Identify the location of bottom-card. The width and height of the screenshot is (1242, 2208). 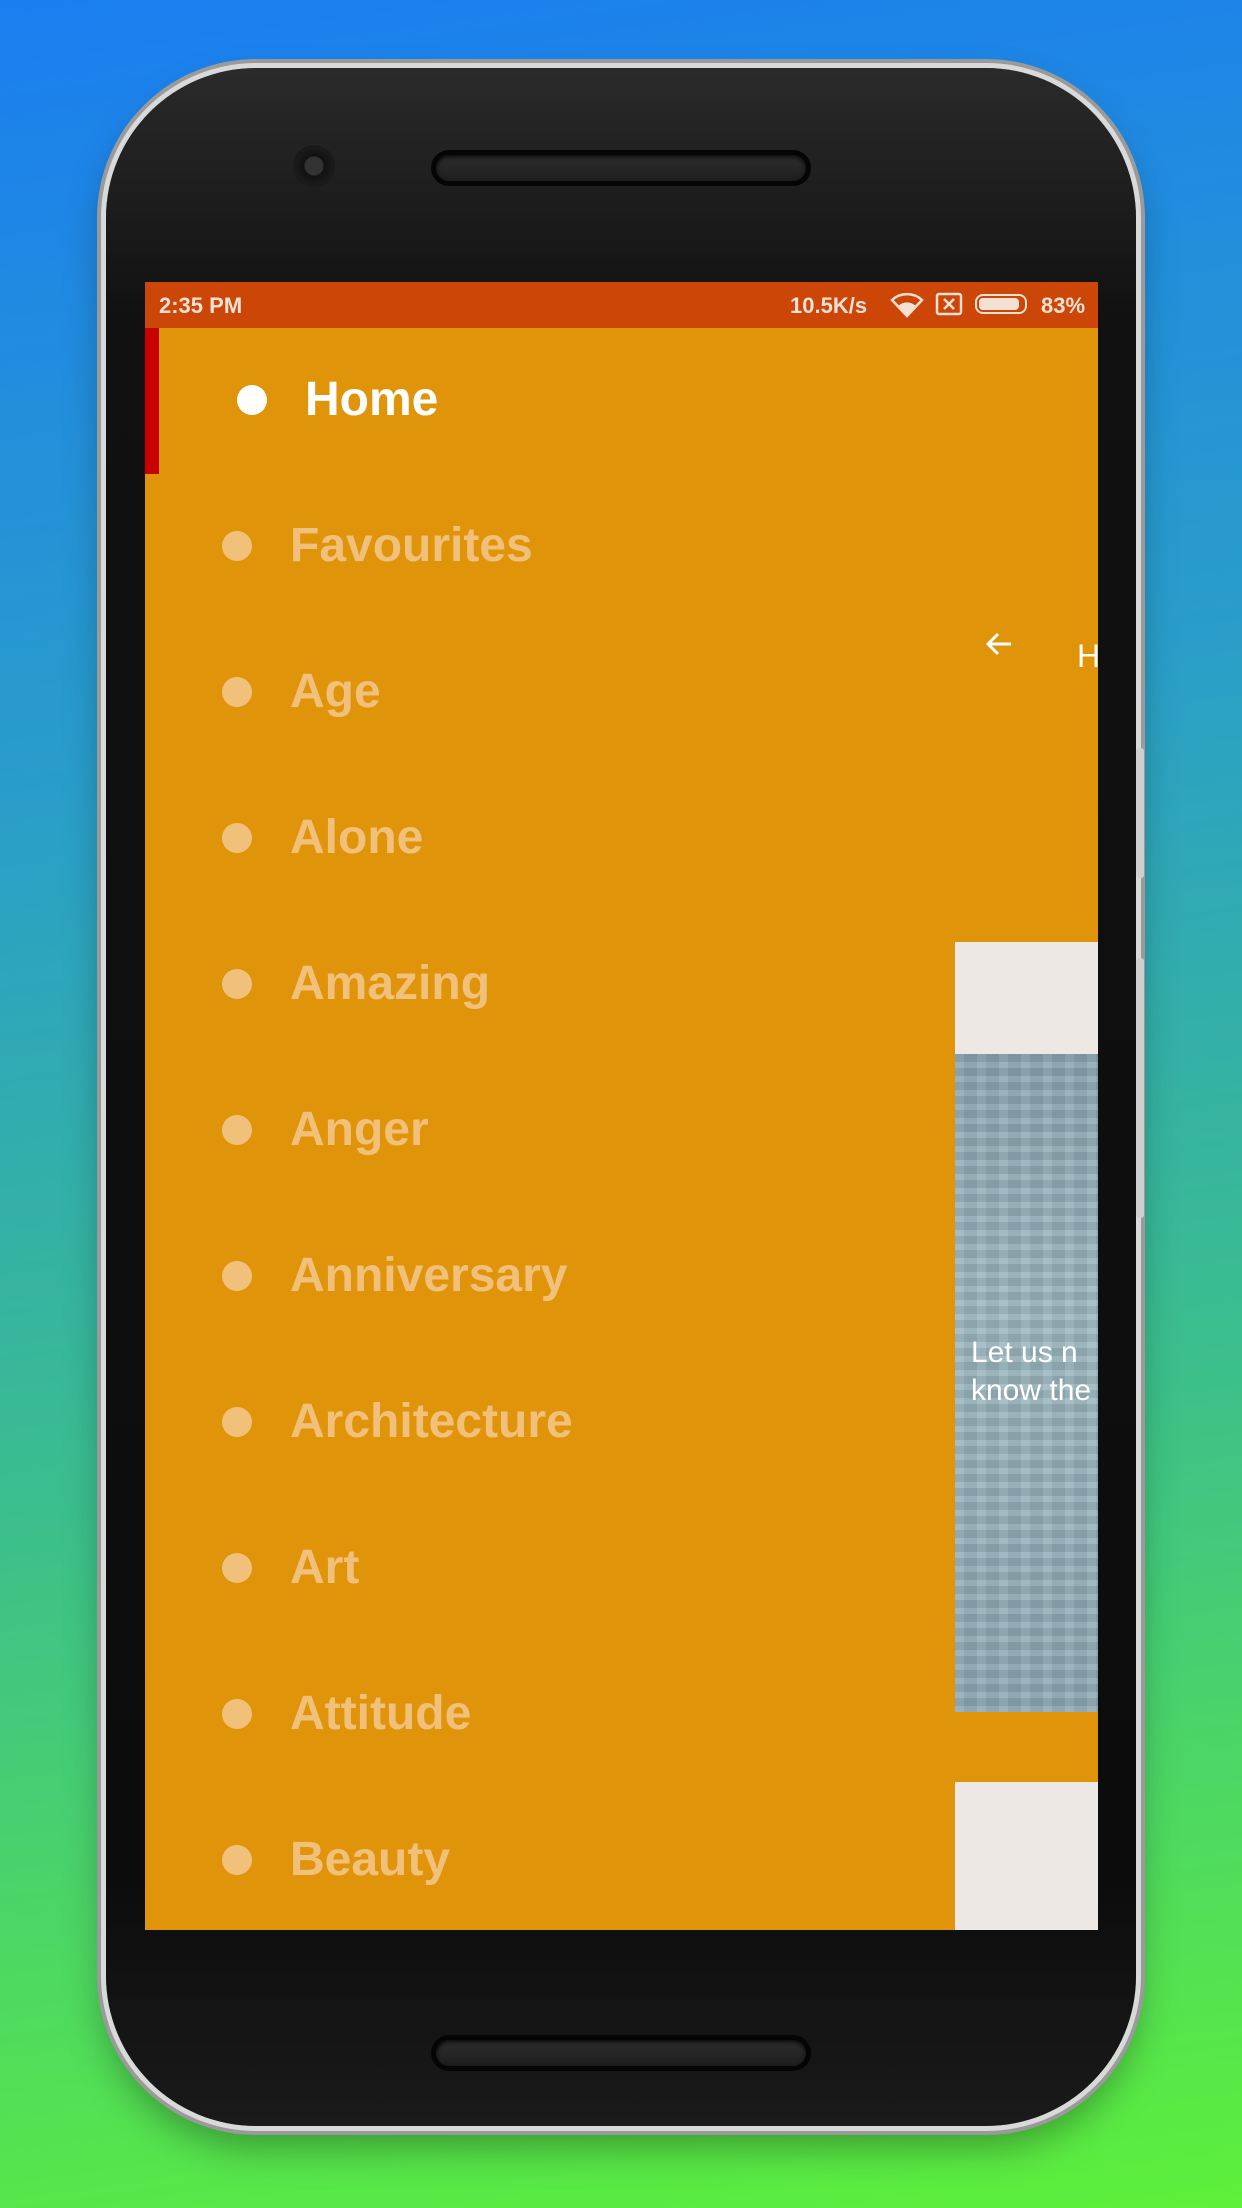
(1026, 1856).